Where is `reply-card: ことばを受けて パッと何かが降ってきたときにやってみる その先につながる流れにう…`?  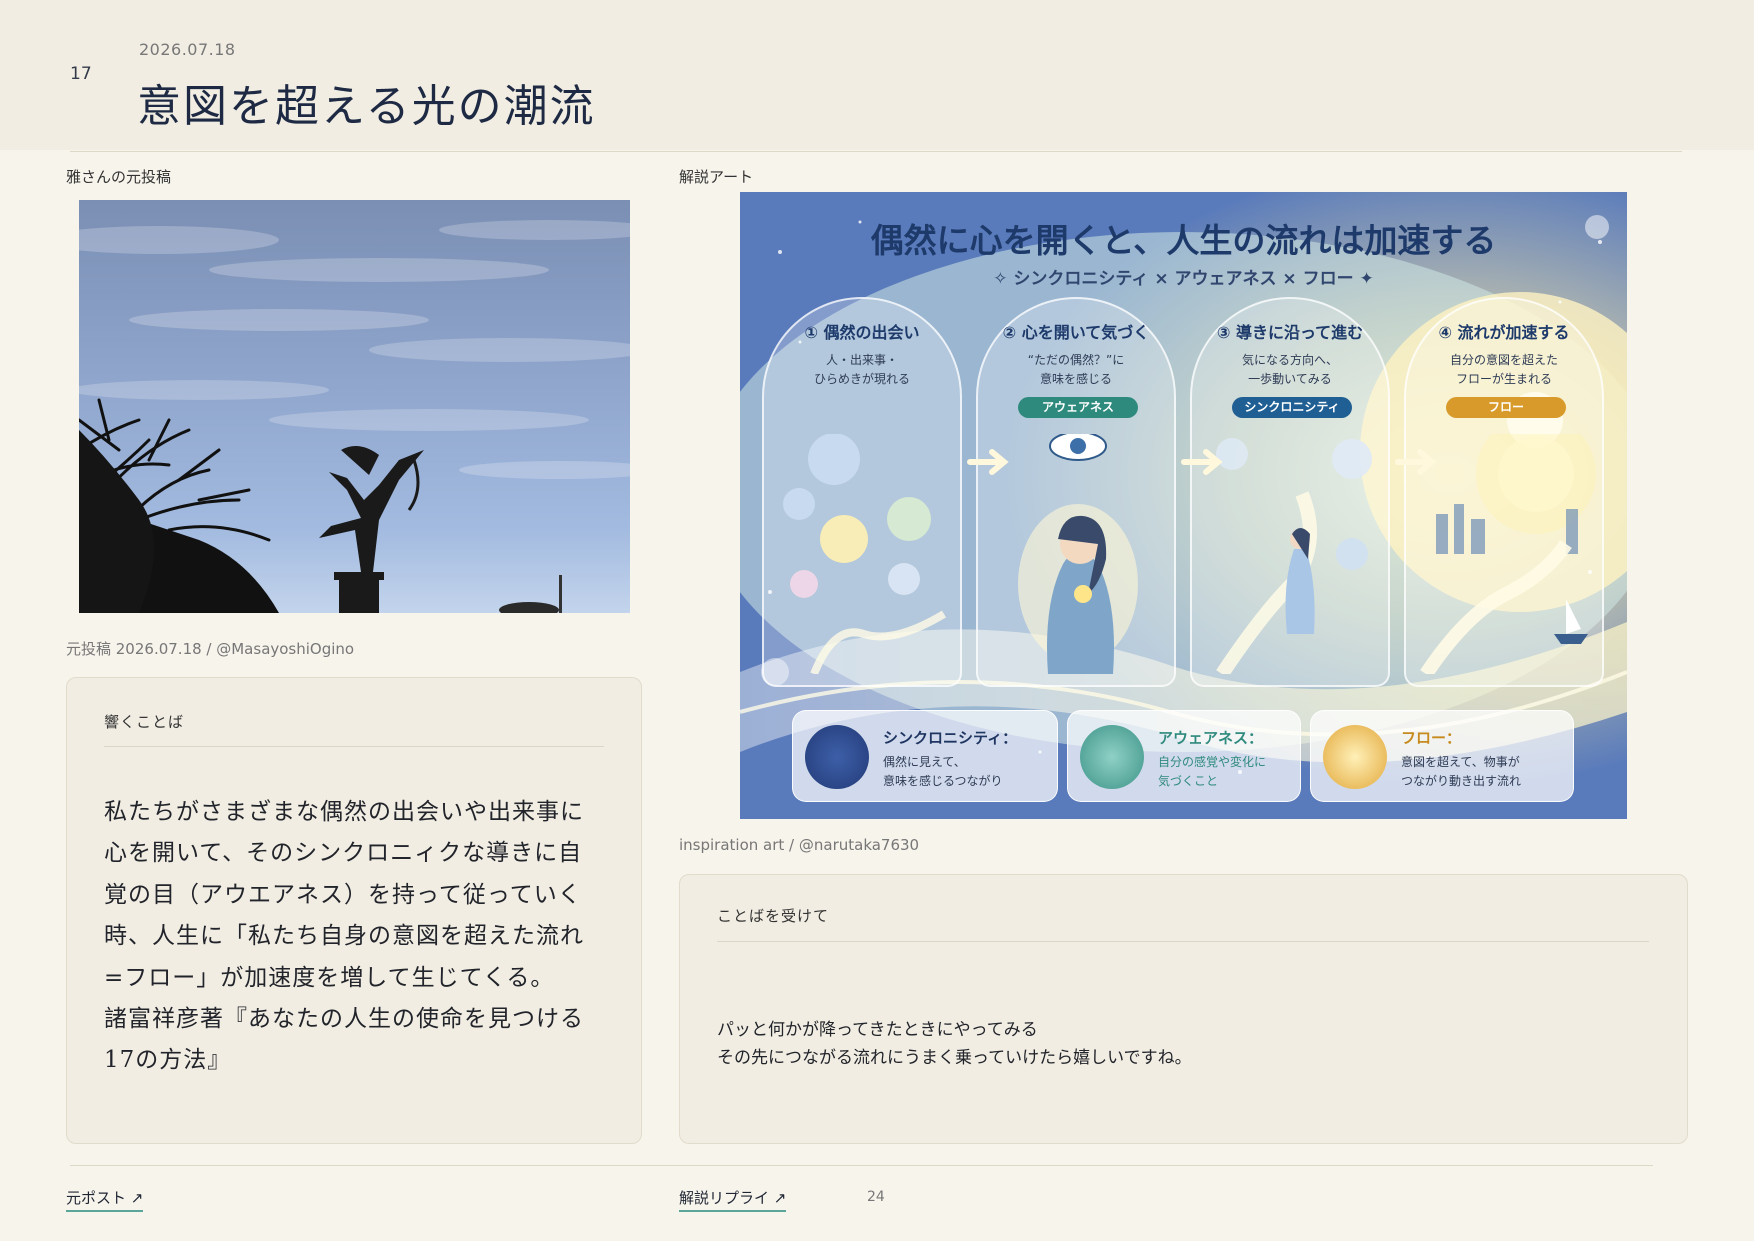
reply-card: ことばを受けて パッと何かが降ってきたときにやってみる その先につながる流れにう… is located at coordinates (1183, 1009).